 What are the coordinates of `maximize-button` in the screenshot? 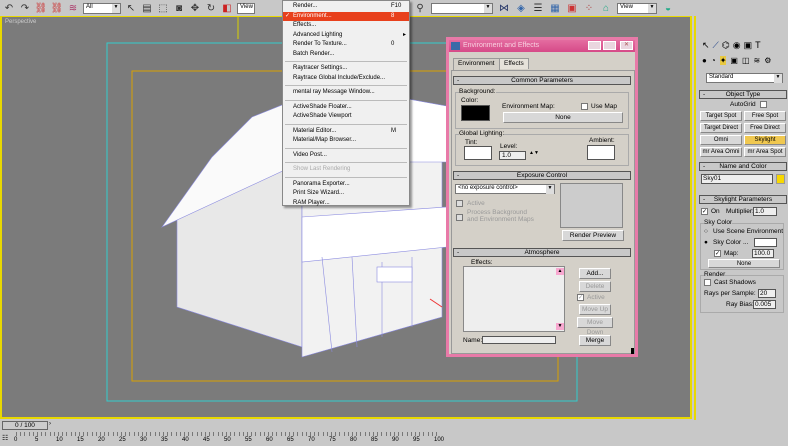 It's located at (609, 45).